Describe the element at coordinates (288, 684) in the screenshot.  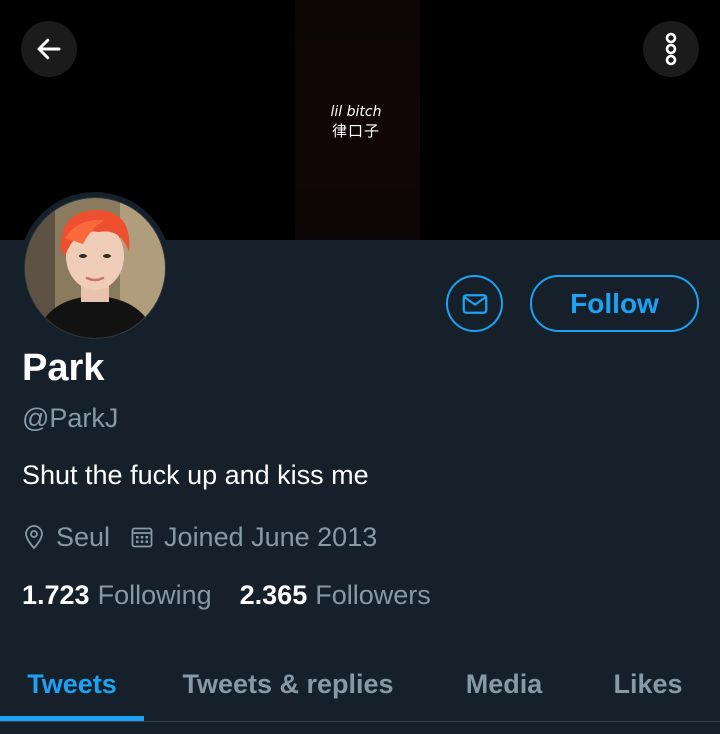
I see `tab-tweets-replies: Tweets & replies` at that location.